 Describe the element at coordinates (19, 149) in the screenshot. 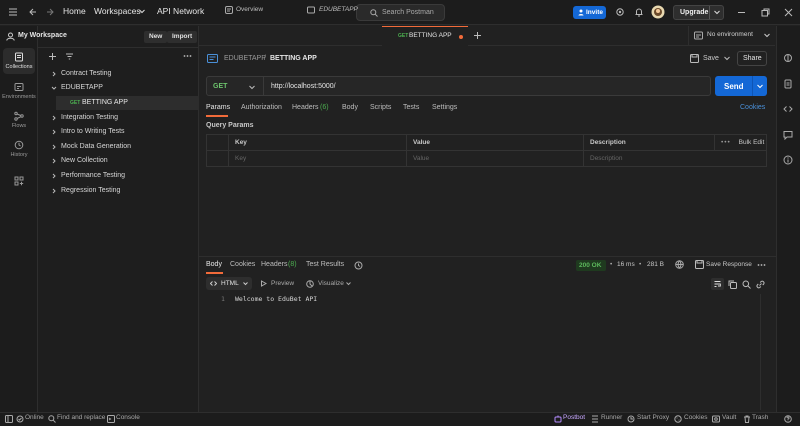

I see `rail-history: History` at that location.